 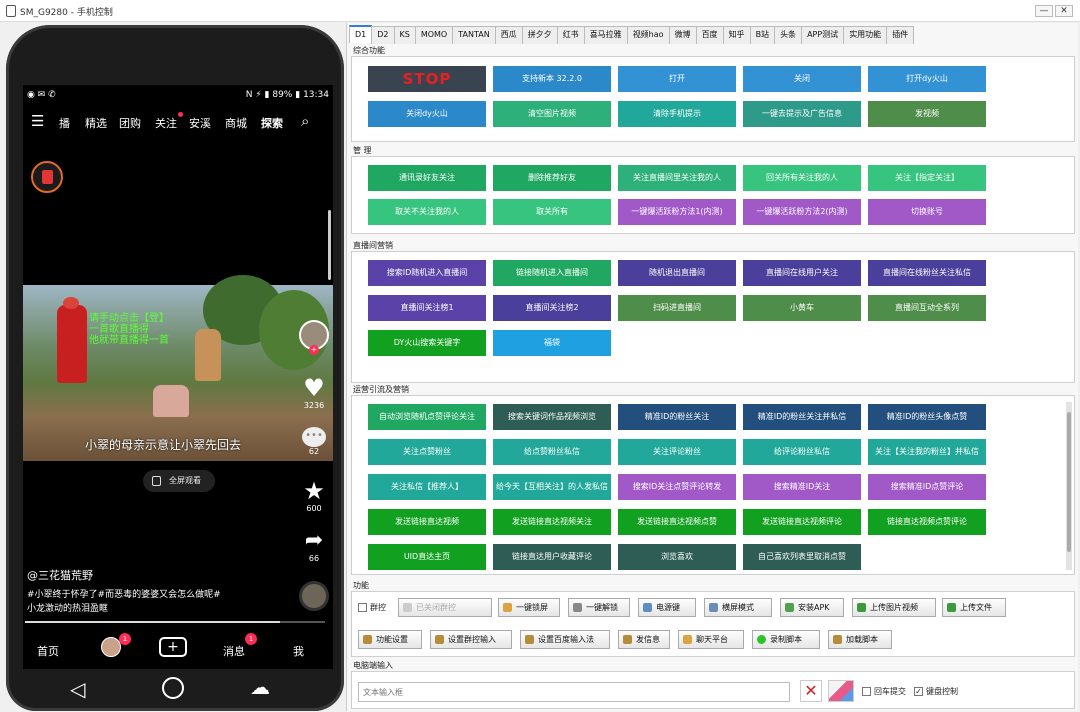 What do you see at coordinates (427, 212) in the screenshot?
I see `unfollow-nonfollowers-button: 取关不关注我的人` at bounding box center [427, 212].